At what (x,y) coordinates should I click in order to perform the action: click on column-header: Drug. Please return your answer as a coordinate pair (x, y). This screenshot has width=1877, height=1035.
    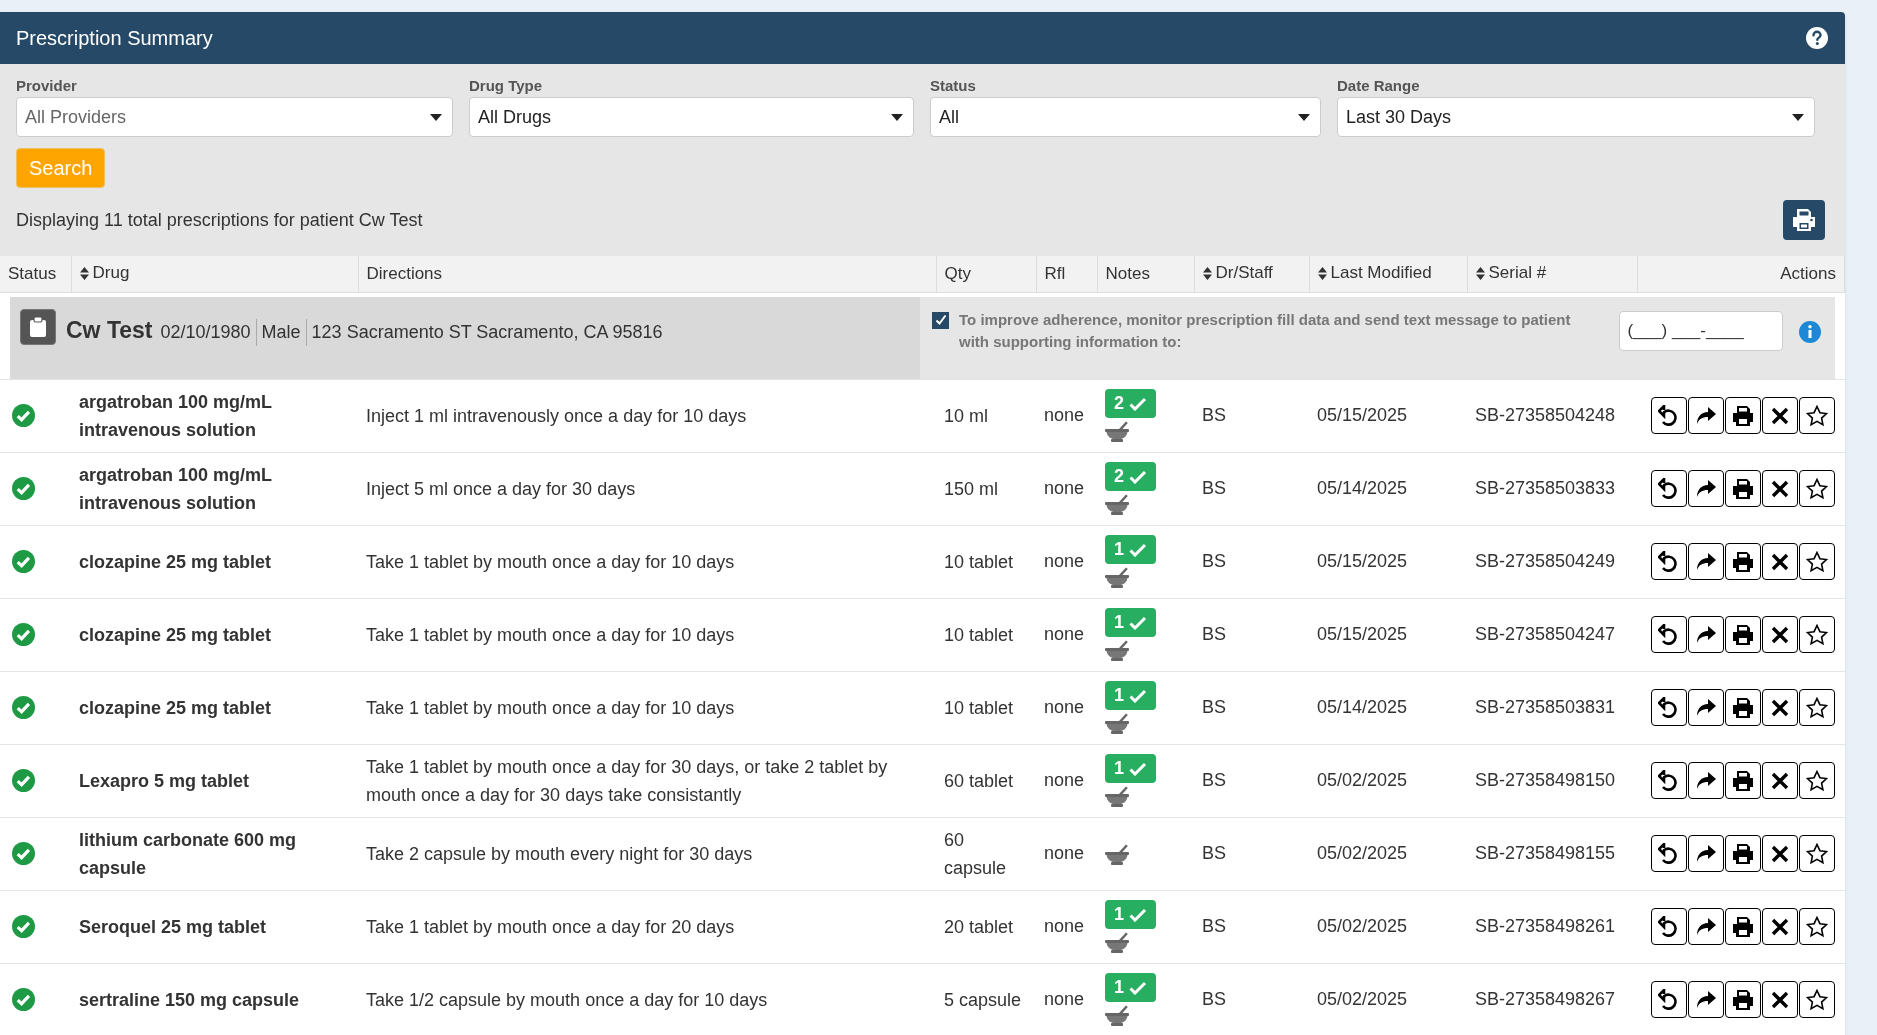
    Looking at the image, I should click on (104, 273).